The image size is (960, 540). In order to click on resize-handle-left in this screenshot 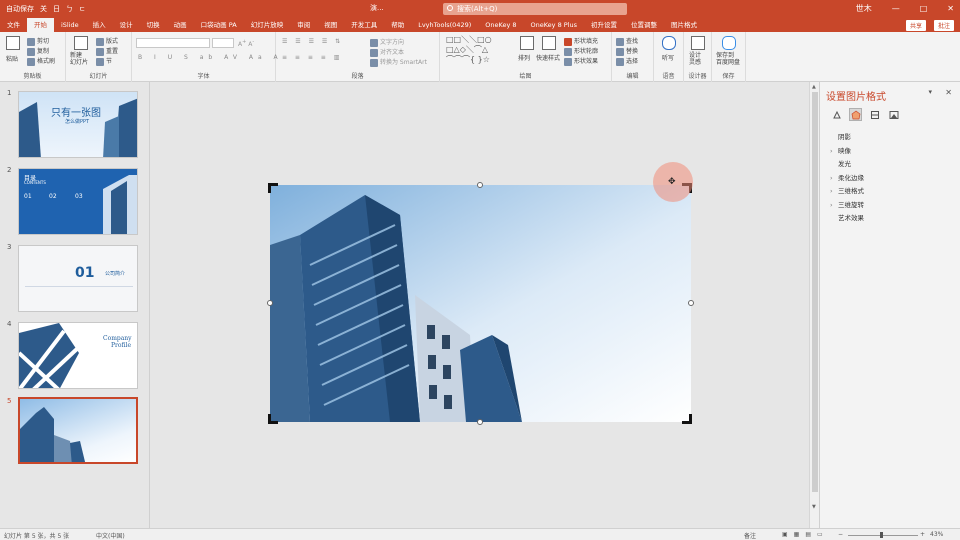, I will do `click(270, 303)`.